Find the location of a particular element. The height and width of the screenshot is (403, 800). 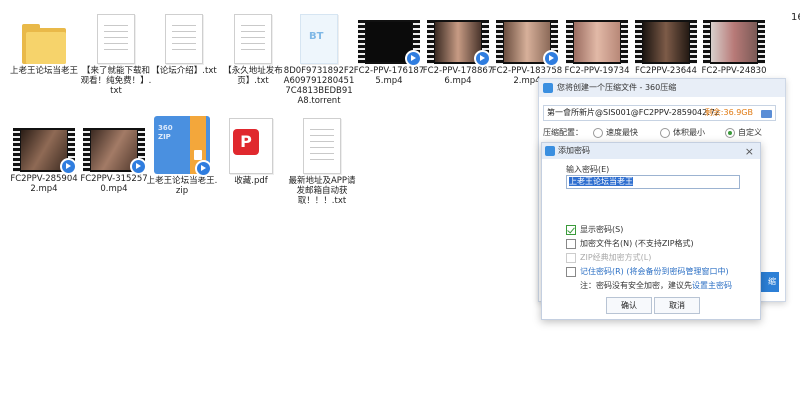

config-label: 压缩配置： is located at coordinates (563, 132).